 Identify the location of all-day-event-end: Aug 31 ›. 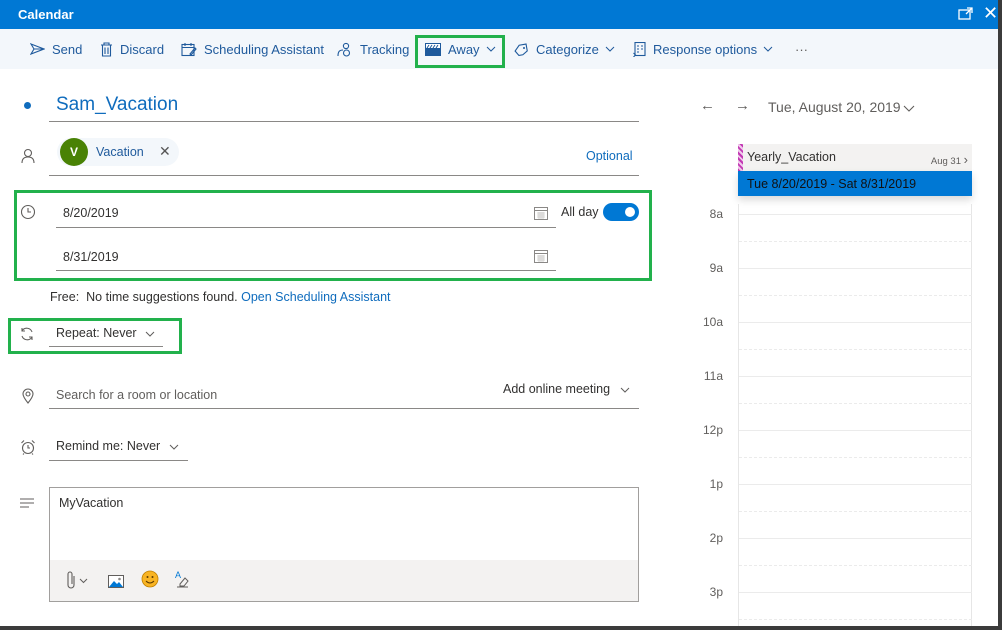
(949, 159).